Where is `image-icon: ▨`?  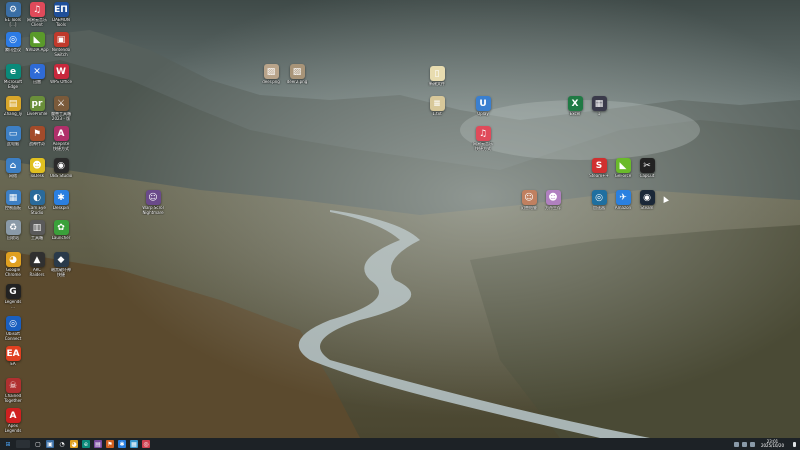
image-icon: ▨ is located at coordinates (297, 71).